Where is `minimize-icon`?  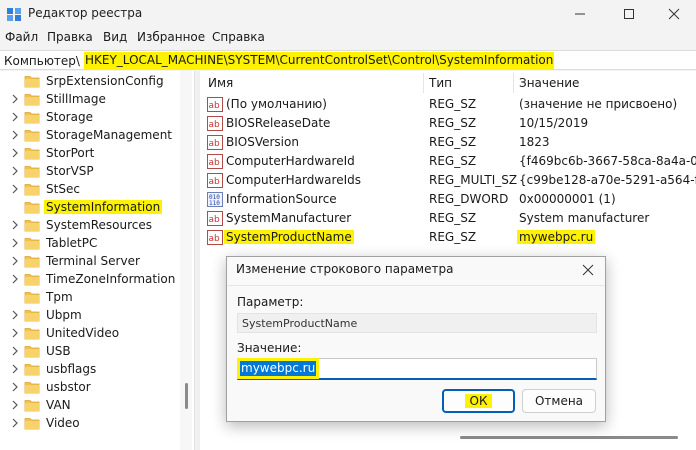 minimize-icon is located at coordinates (580, 14).